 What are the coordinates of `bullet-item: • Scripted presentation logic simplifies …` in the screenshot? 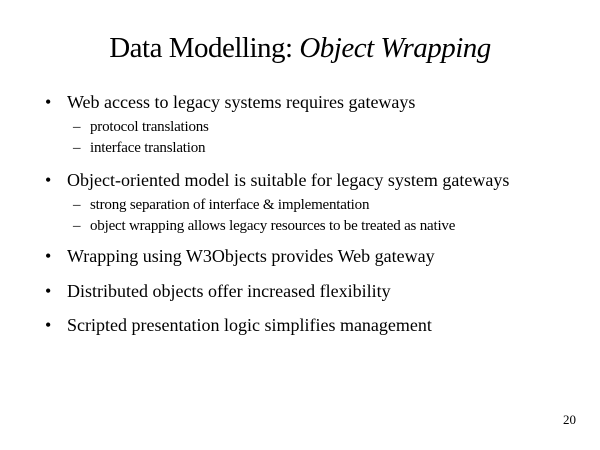 It's located at (238, 325).